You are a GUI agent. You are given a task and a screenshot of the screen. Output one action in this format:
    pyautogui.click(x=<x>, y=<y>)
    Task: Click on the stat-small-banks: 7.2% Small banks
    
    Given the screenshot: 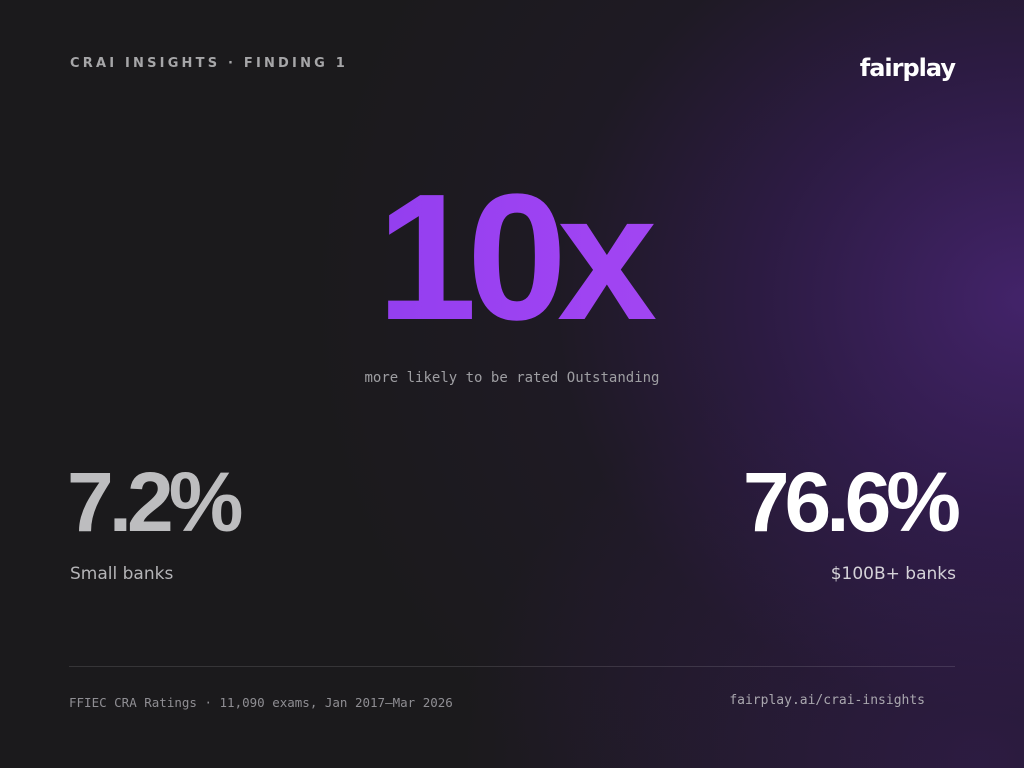 What is the action you would take?
    pyautogui.click(x=155, y=519)
    